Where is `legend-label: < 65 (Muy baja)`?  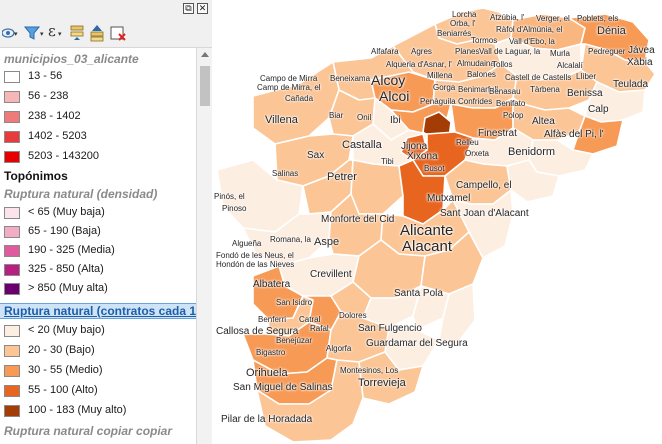 legend-label: < 65 (Muy baja) is located at coordinates (66, 212).